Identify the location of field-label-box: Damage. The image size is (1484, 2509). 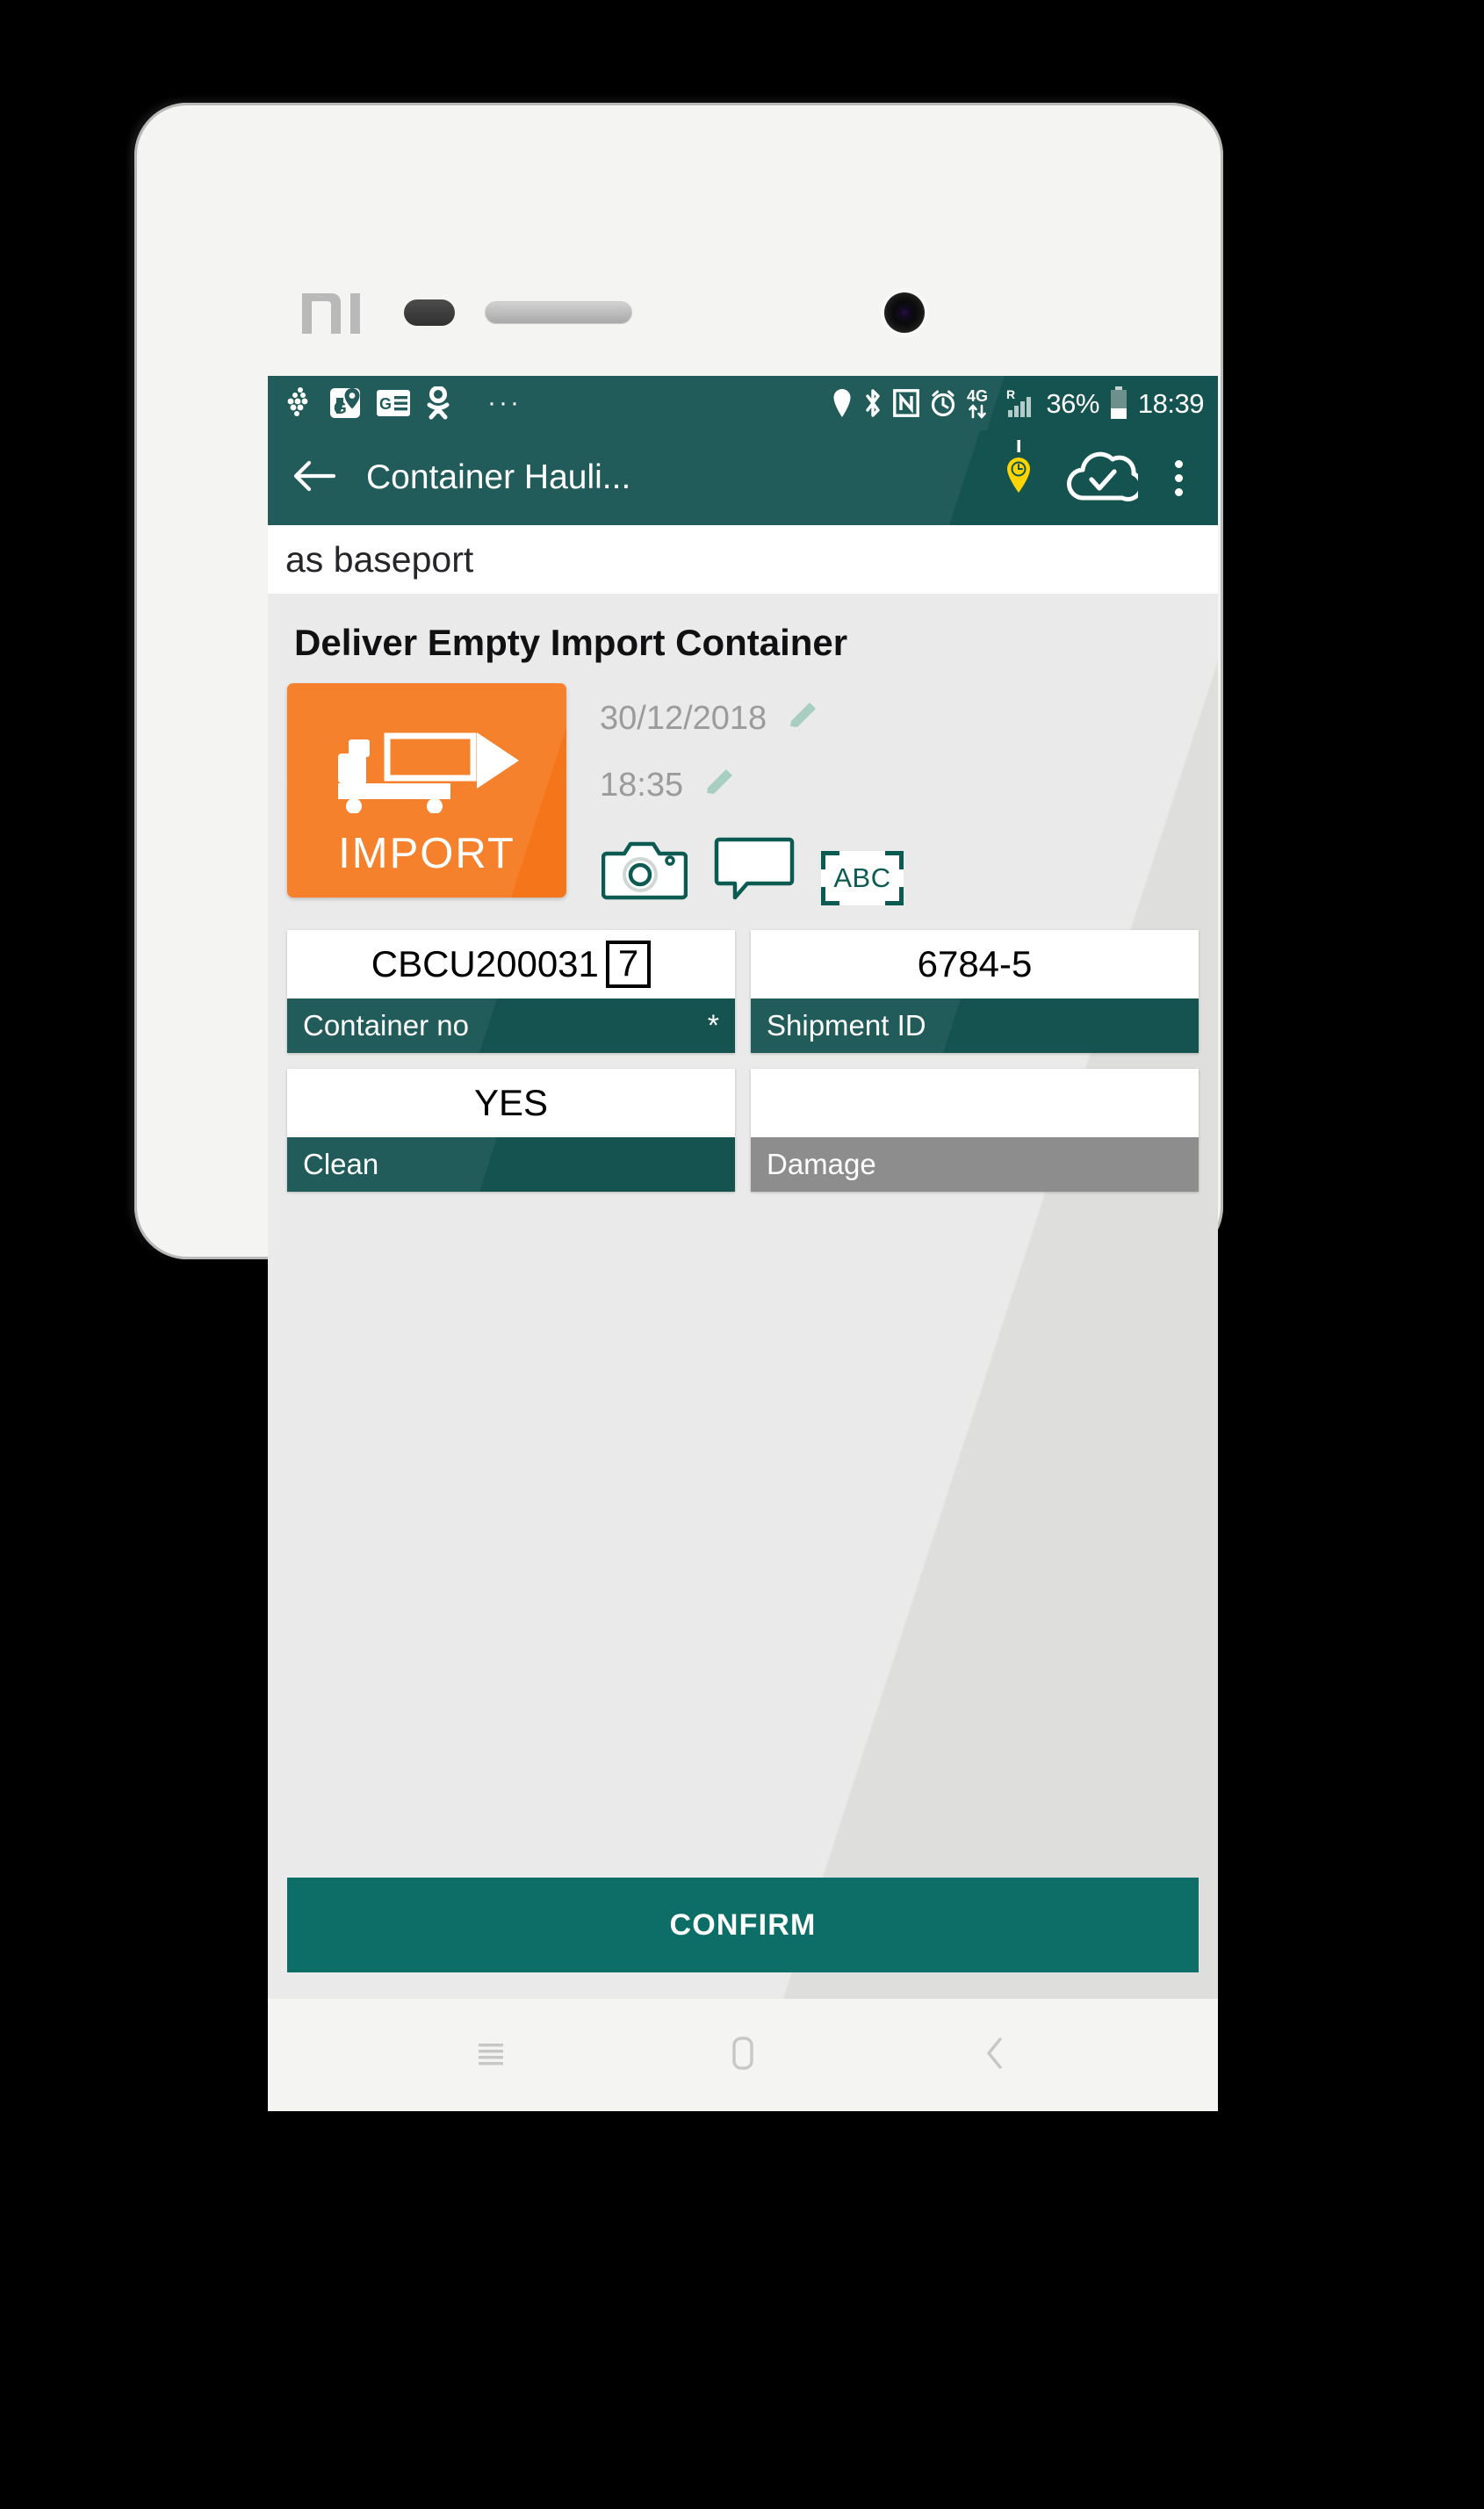
(975, 1164).